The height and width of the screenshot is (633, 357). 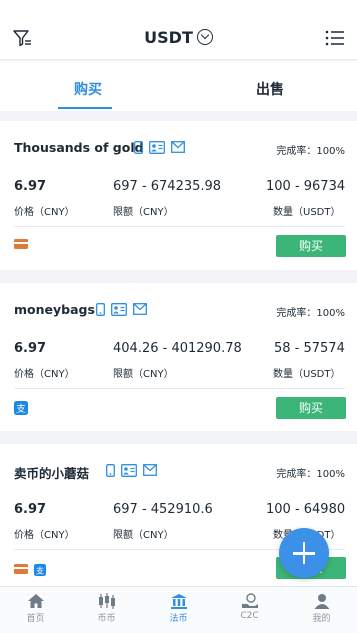 I want to click on payment-methods, so click(x=21, y=244).